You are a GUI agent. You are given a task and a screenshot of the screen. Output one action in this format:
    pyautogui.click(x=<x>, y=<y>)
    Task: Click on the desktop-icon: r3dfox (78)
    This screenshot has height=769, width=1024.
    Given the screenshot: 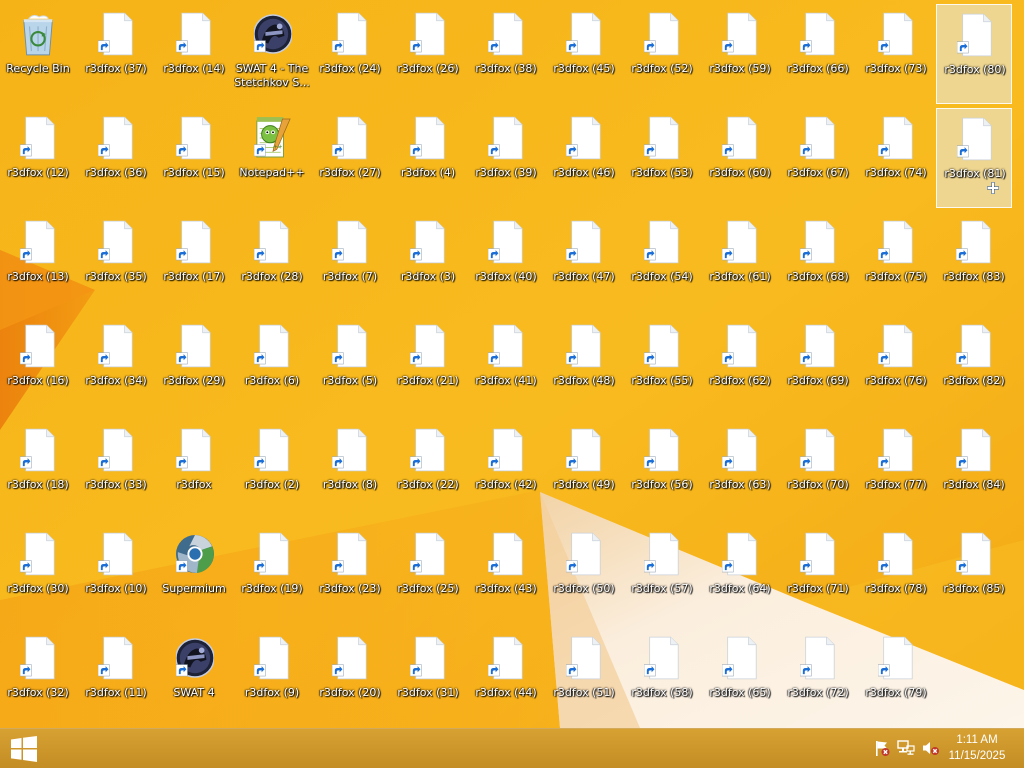 What is the action you would take?
    pyautogui.click(x=896, y=574)
    